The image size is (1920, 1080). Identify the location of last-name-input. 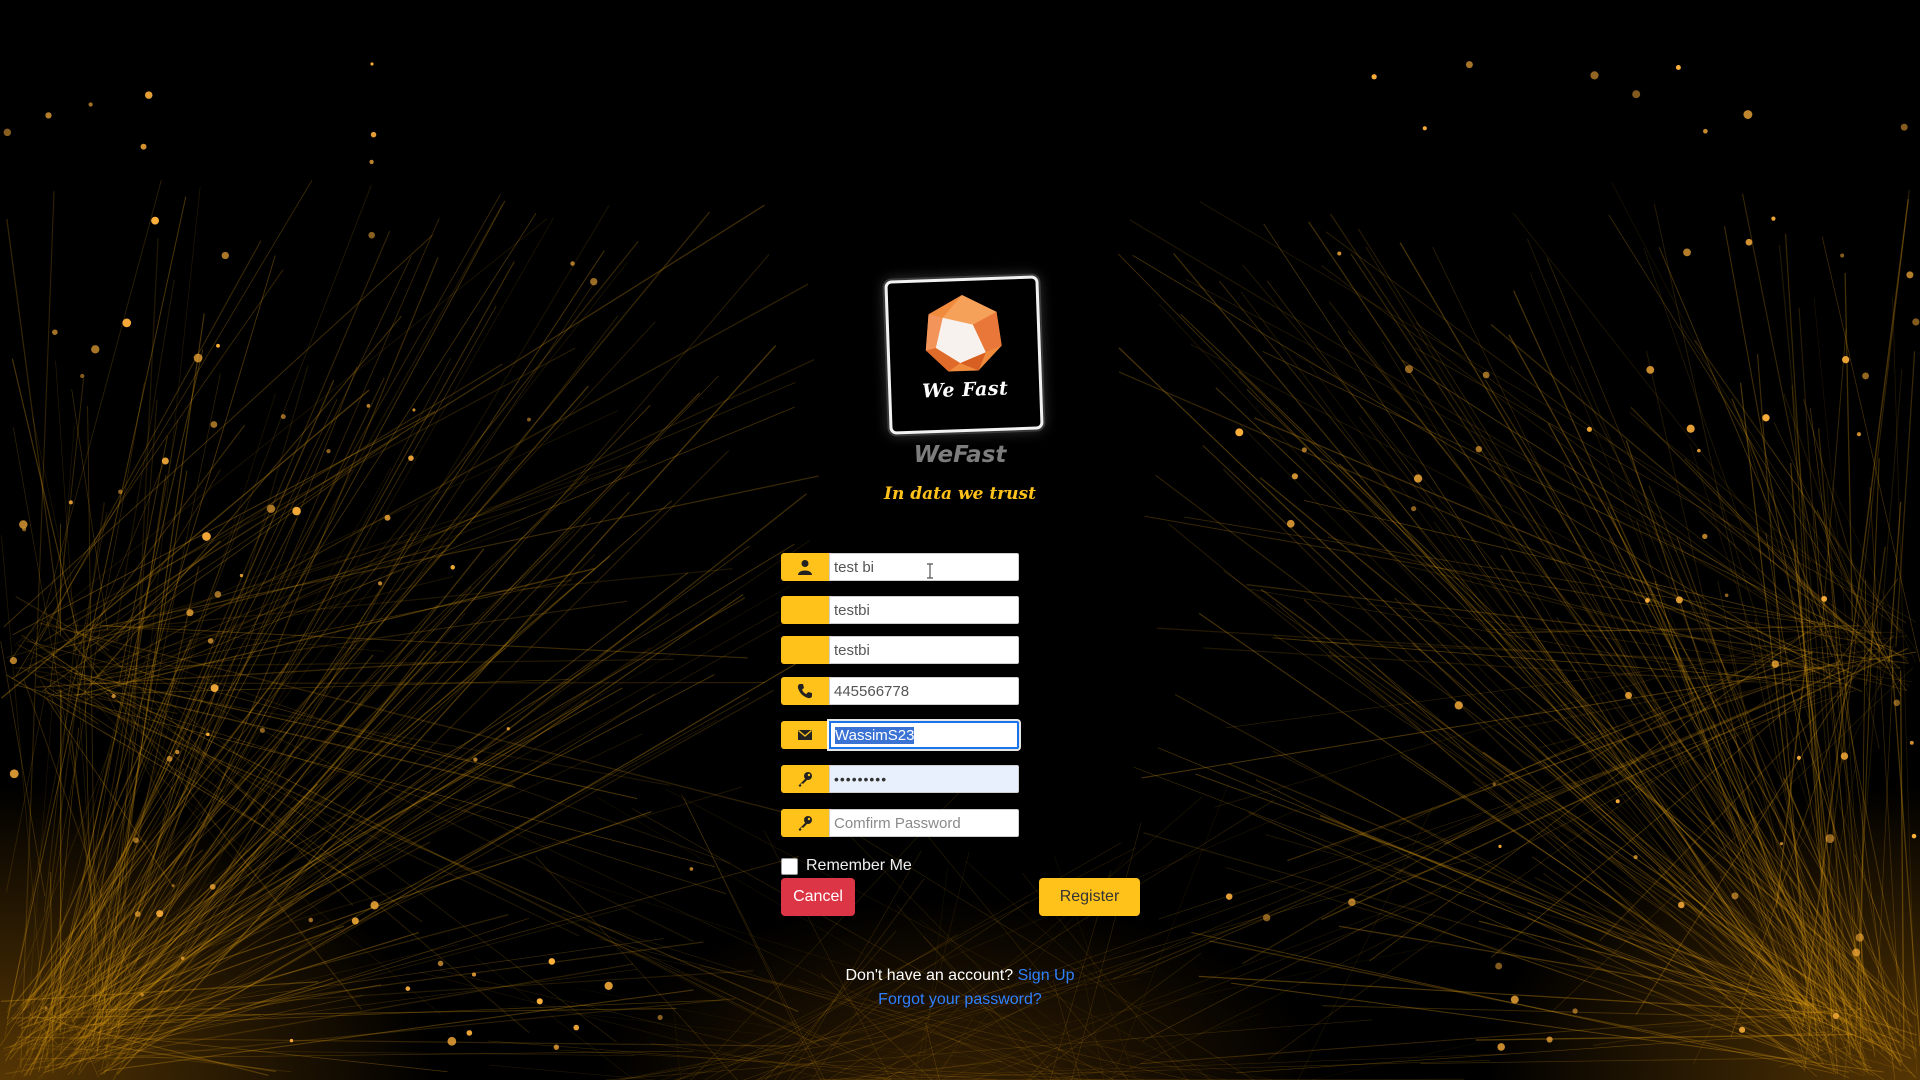
(924, 650).